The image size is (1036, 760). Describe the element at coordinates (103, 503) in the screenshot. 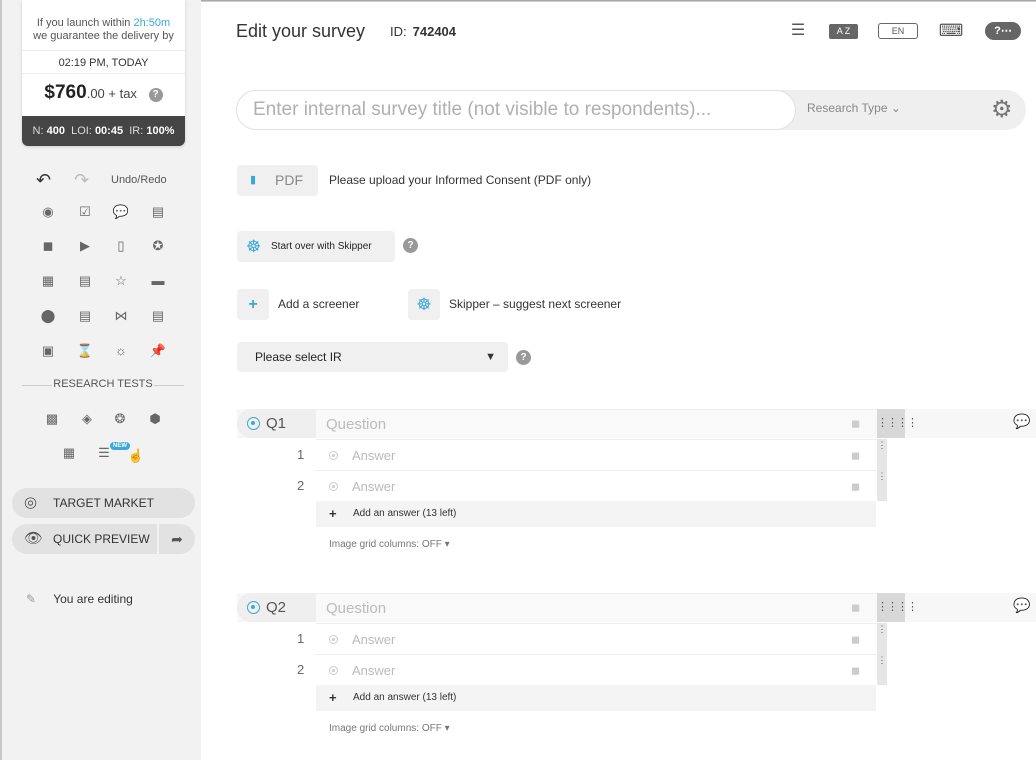

I see `target-market-button: ◎ TARGET MARKET` at that location.